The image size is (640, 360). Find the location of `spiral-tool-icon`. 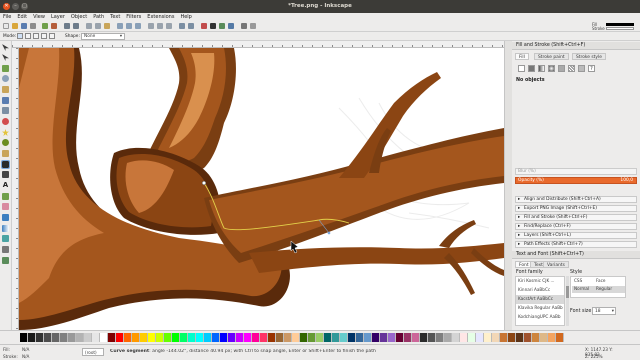

spiral-tool-icon is located at coordinates (5, 142).